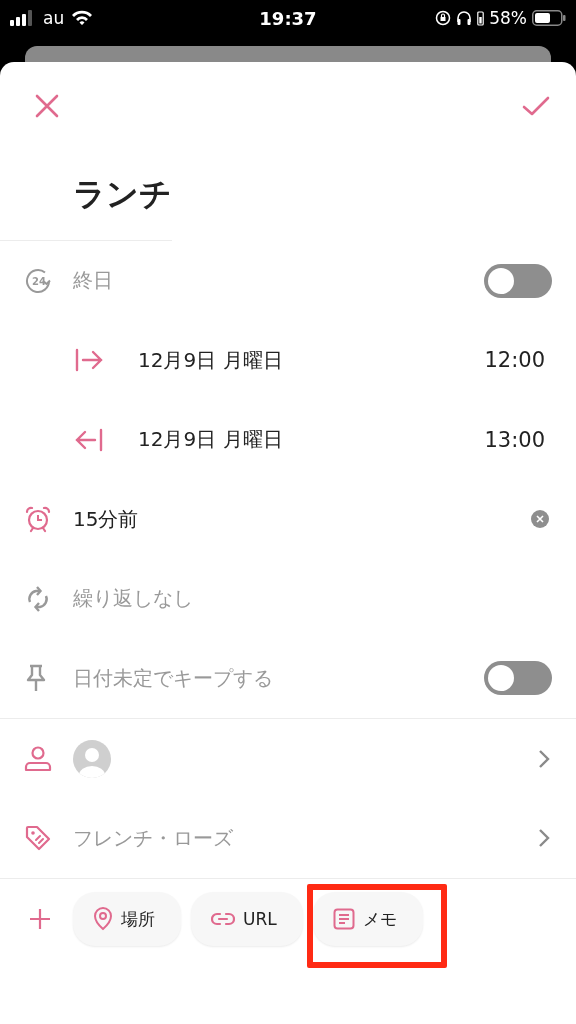  What do you see at coordinates (106, 519) in the screenshot?
I see `row-label: 15分前` at bounding box center [106, 519].